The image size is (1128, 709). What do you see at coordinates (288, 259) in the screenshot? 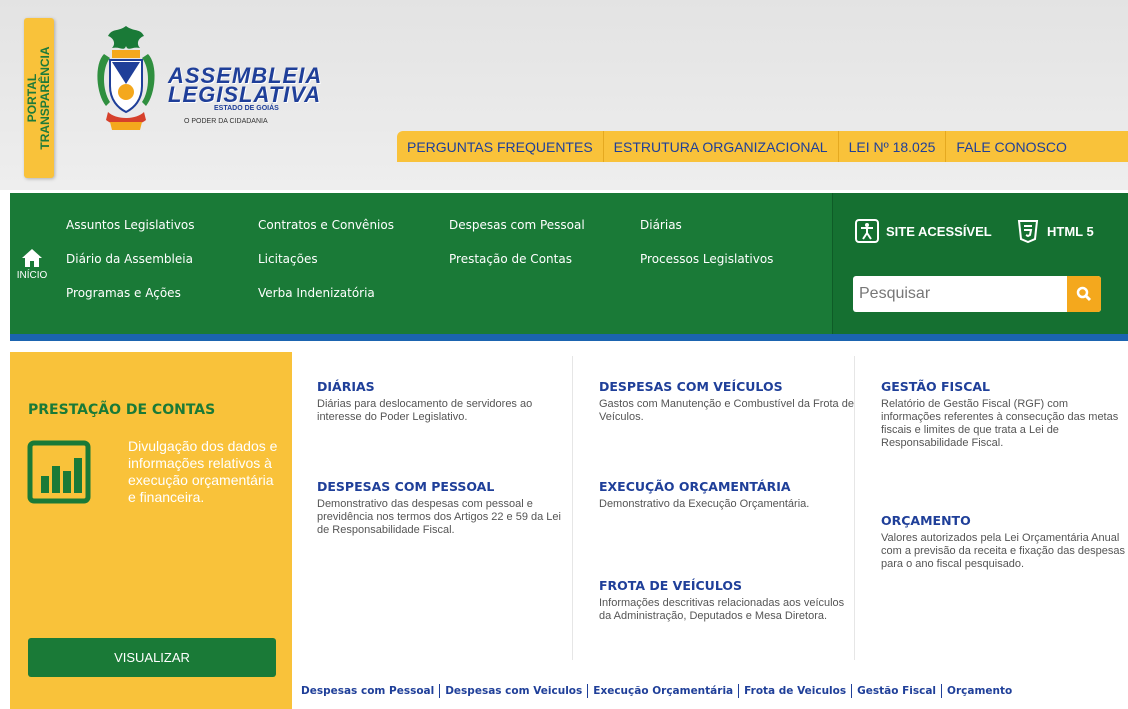
I see `menu-licitacoes: Licitações` at bounding box center [288, 259].